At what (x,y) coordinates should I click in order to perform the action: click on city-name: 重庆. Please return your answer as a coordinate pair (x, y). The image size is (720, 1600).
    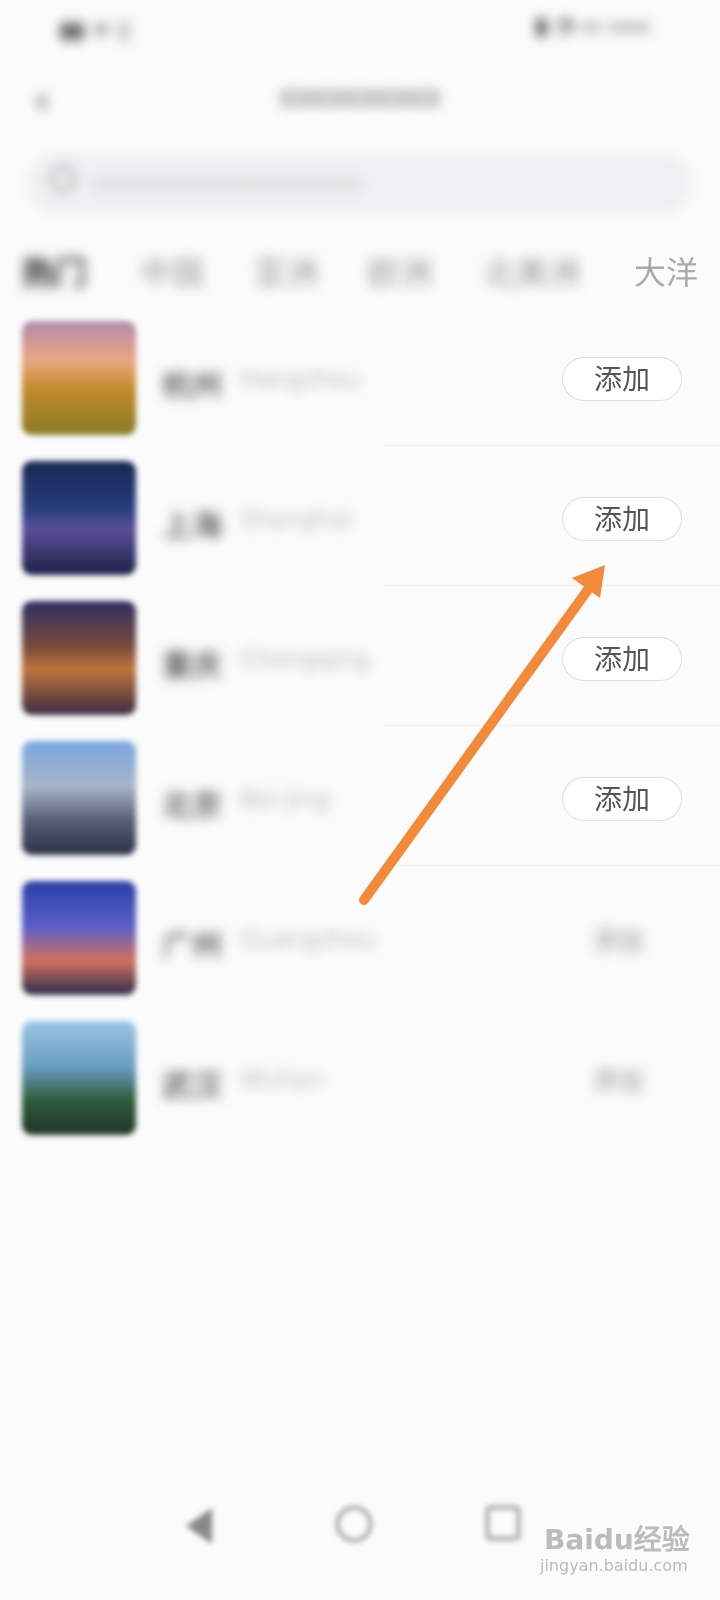
    Looking at the image, I should click on (192, 666).